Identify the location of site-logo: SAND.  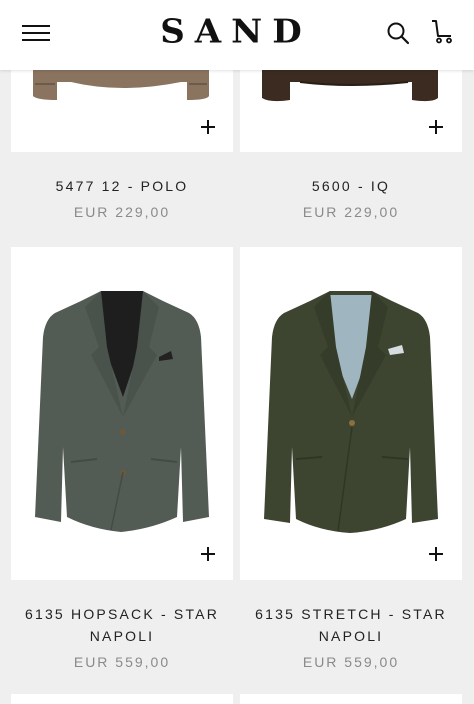
(236, 32).